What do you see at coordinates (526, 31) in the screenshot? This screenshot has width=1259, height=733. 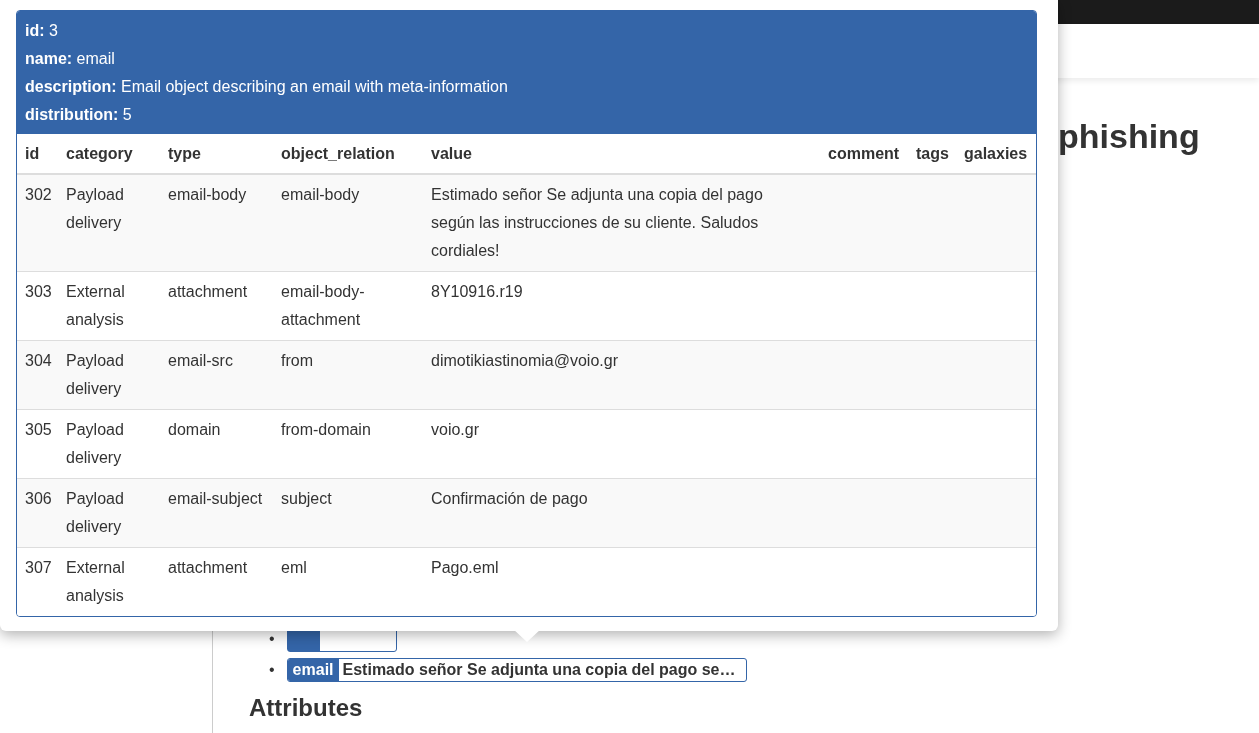 I see `object-field: id: 3` at bounding box center [526, 31].